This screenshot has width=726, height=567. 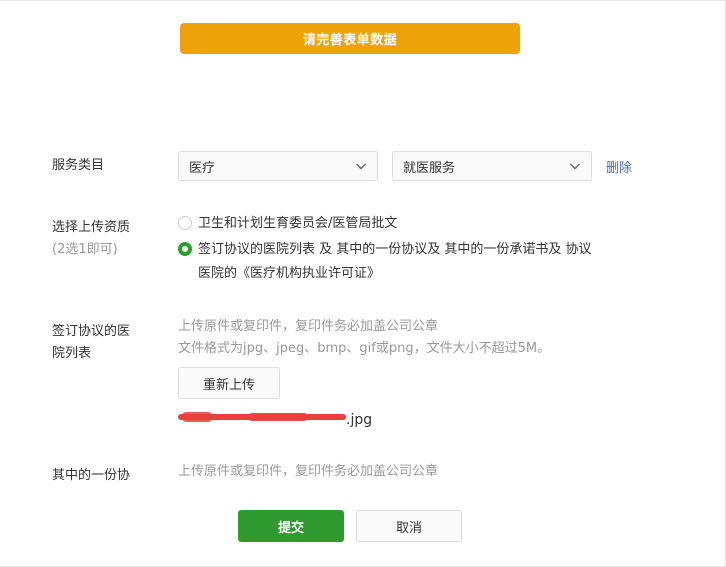 I want to click on reupload-button: 重新上传, so click(x=229, y=383).